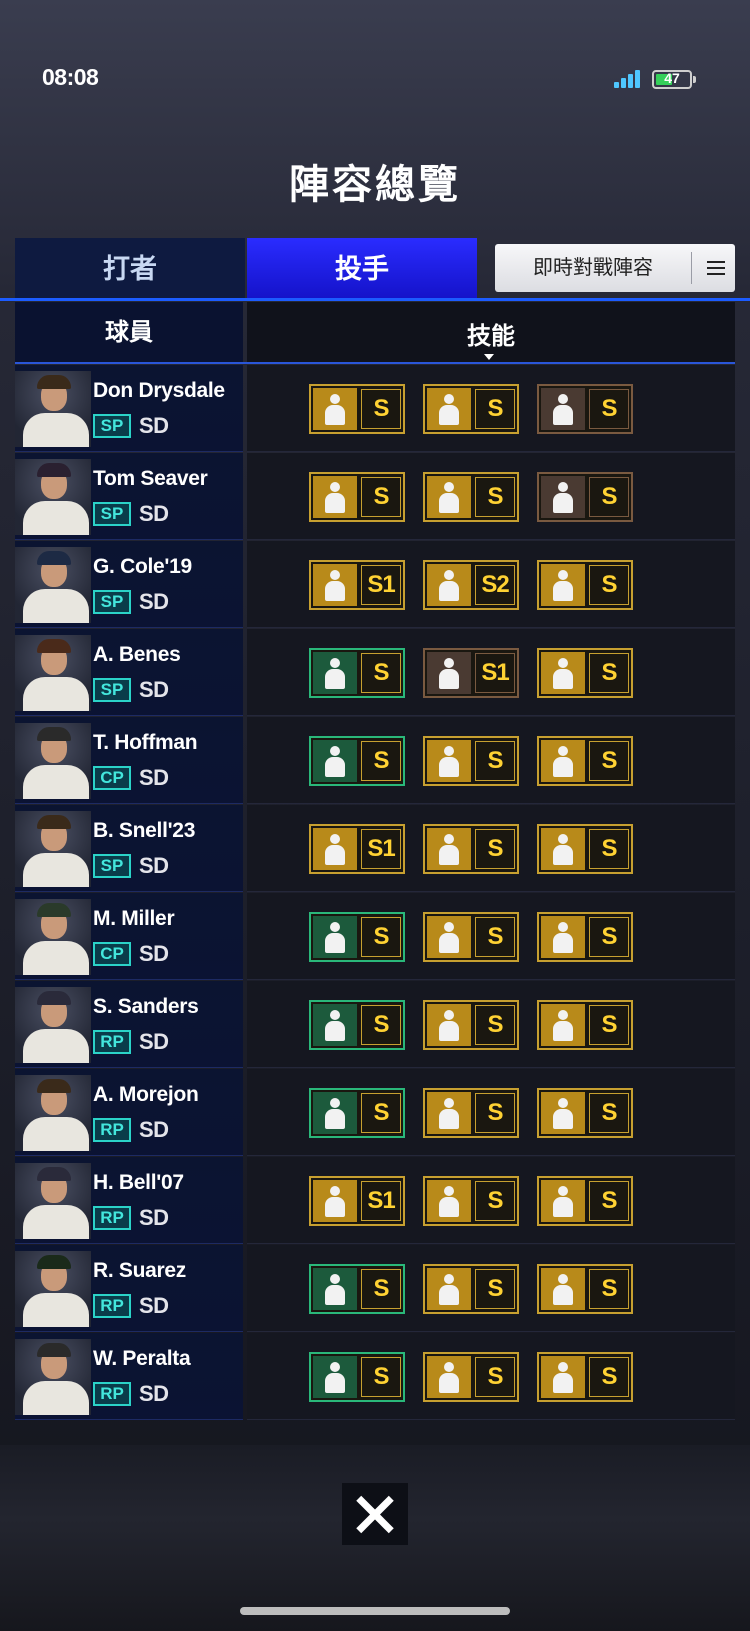 Image resolution: width=750 pixels, height=1631 pixels. I want to click on player-cell: Don Drysdale SP SD, so click(129, 408).